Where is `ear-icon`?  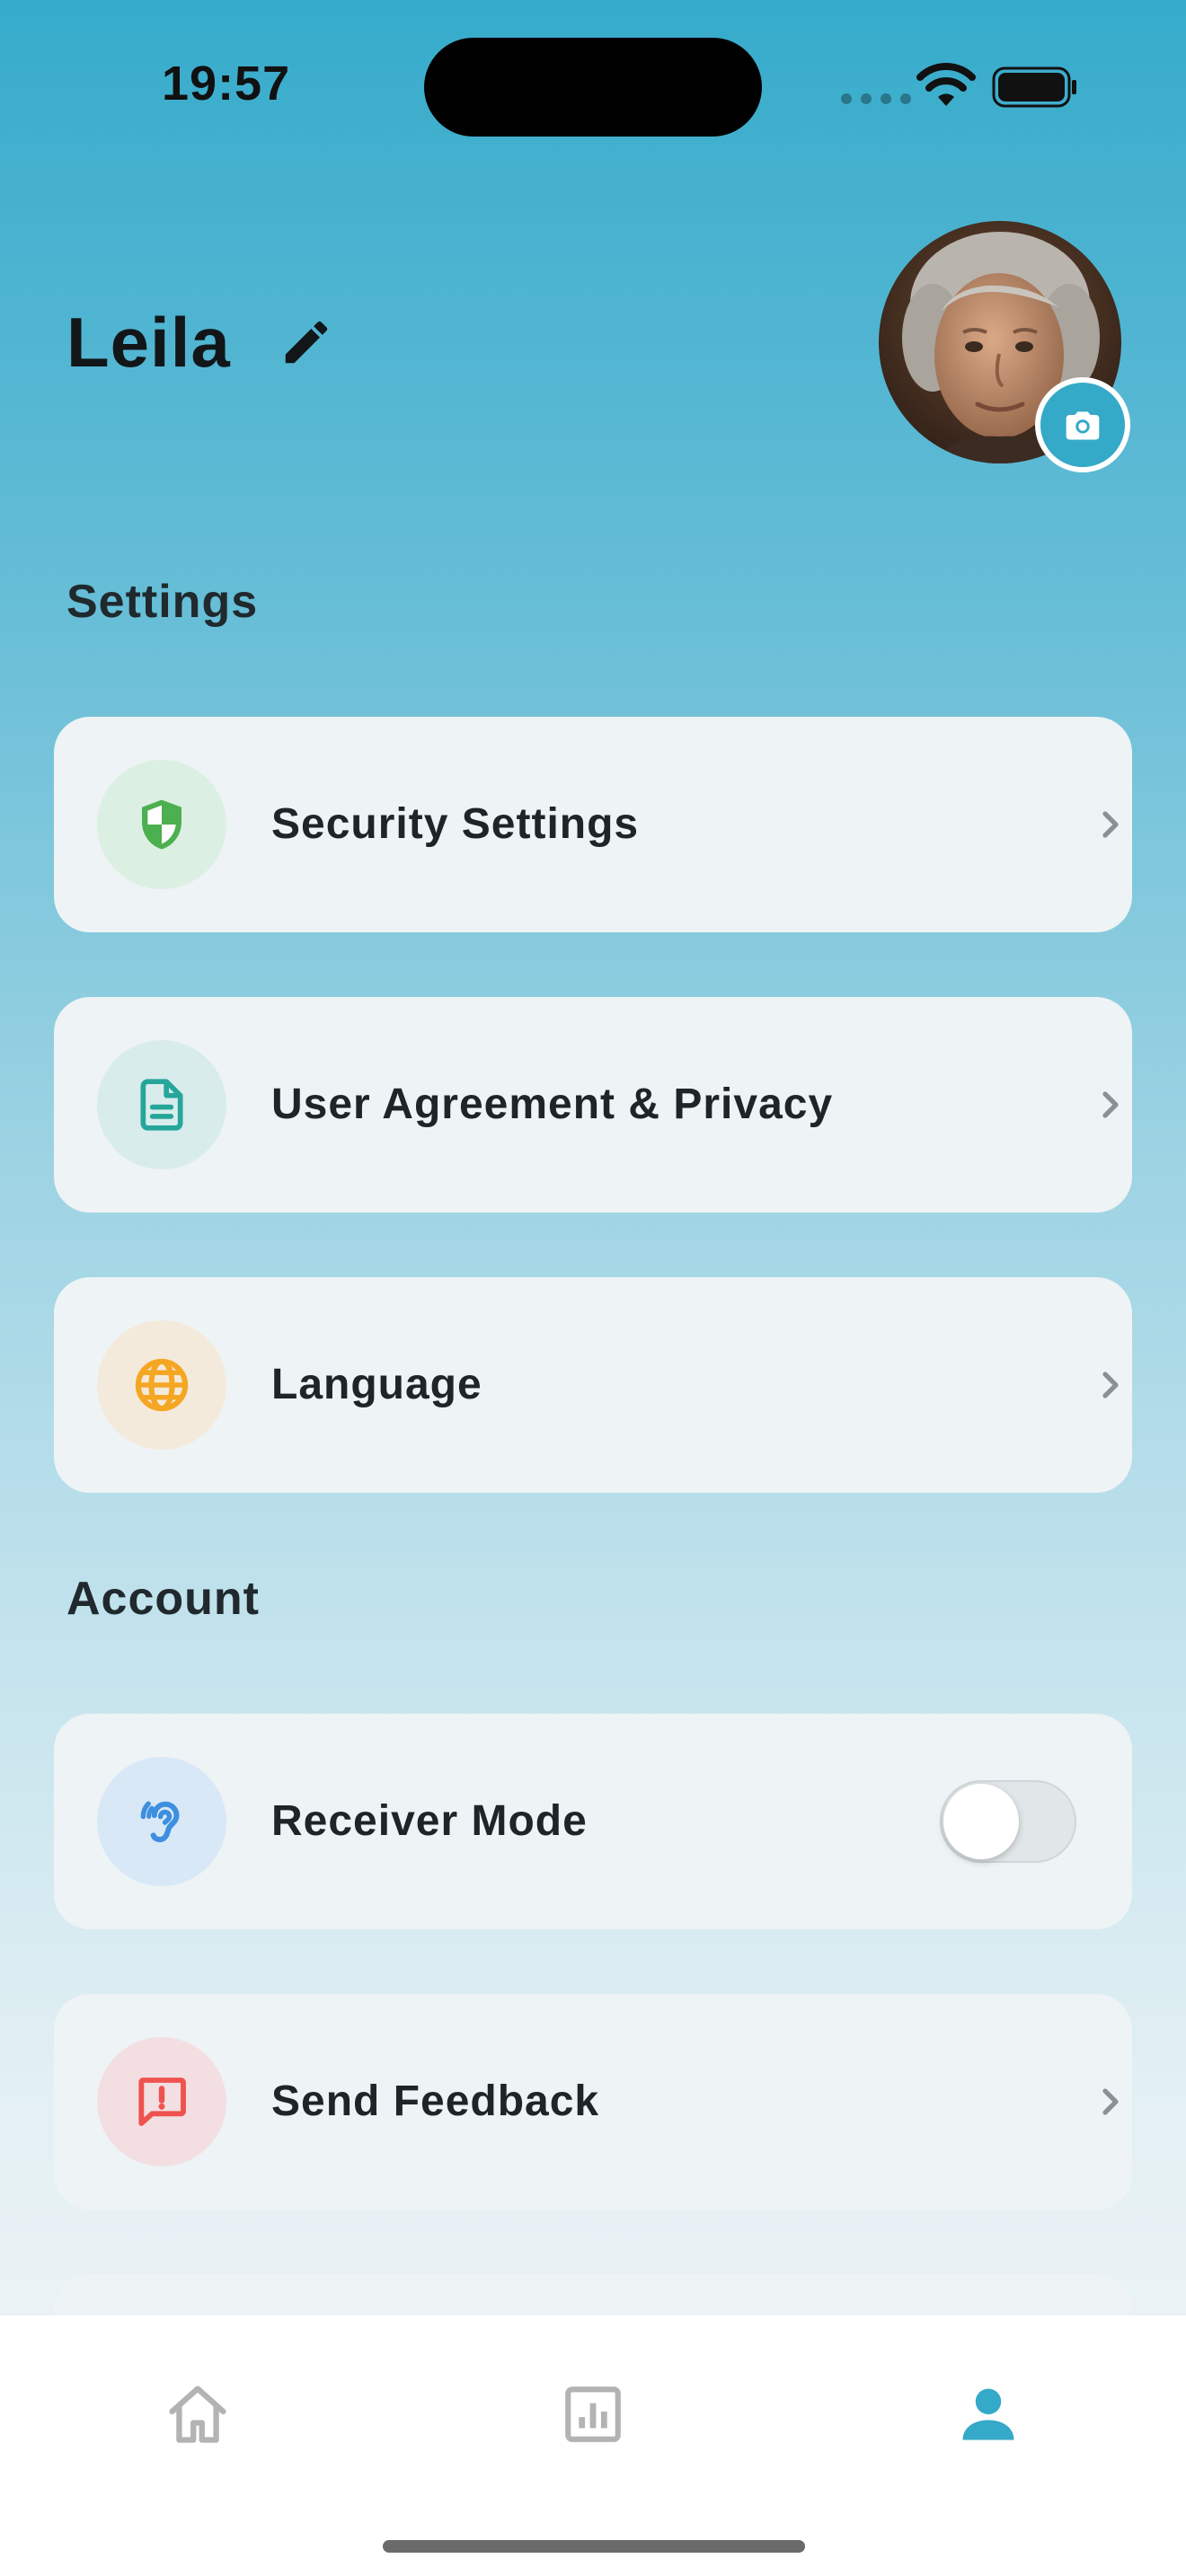 ear-icon is located at coordinates (160, 1822).